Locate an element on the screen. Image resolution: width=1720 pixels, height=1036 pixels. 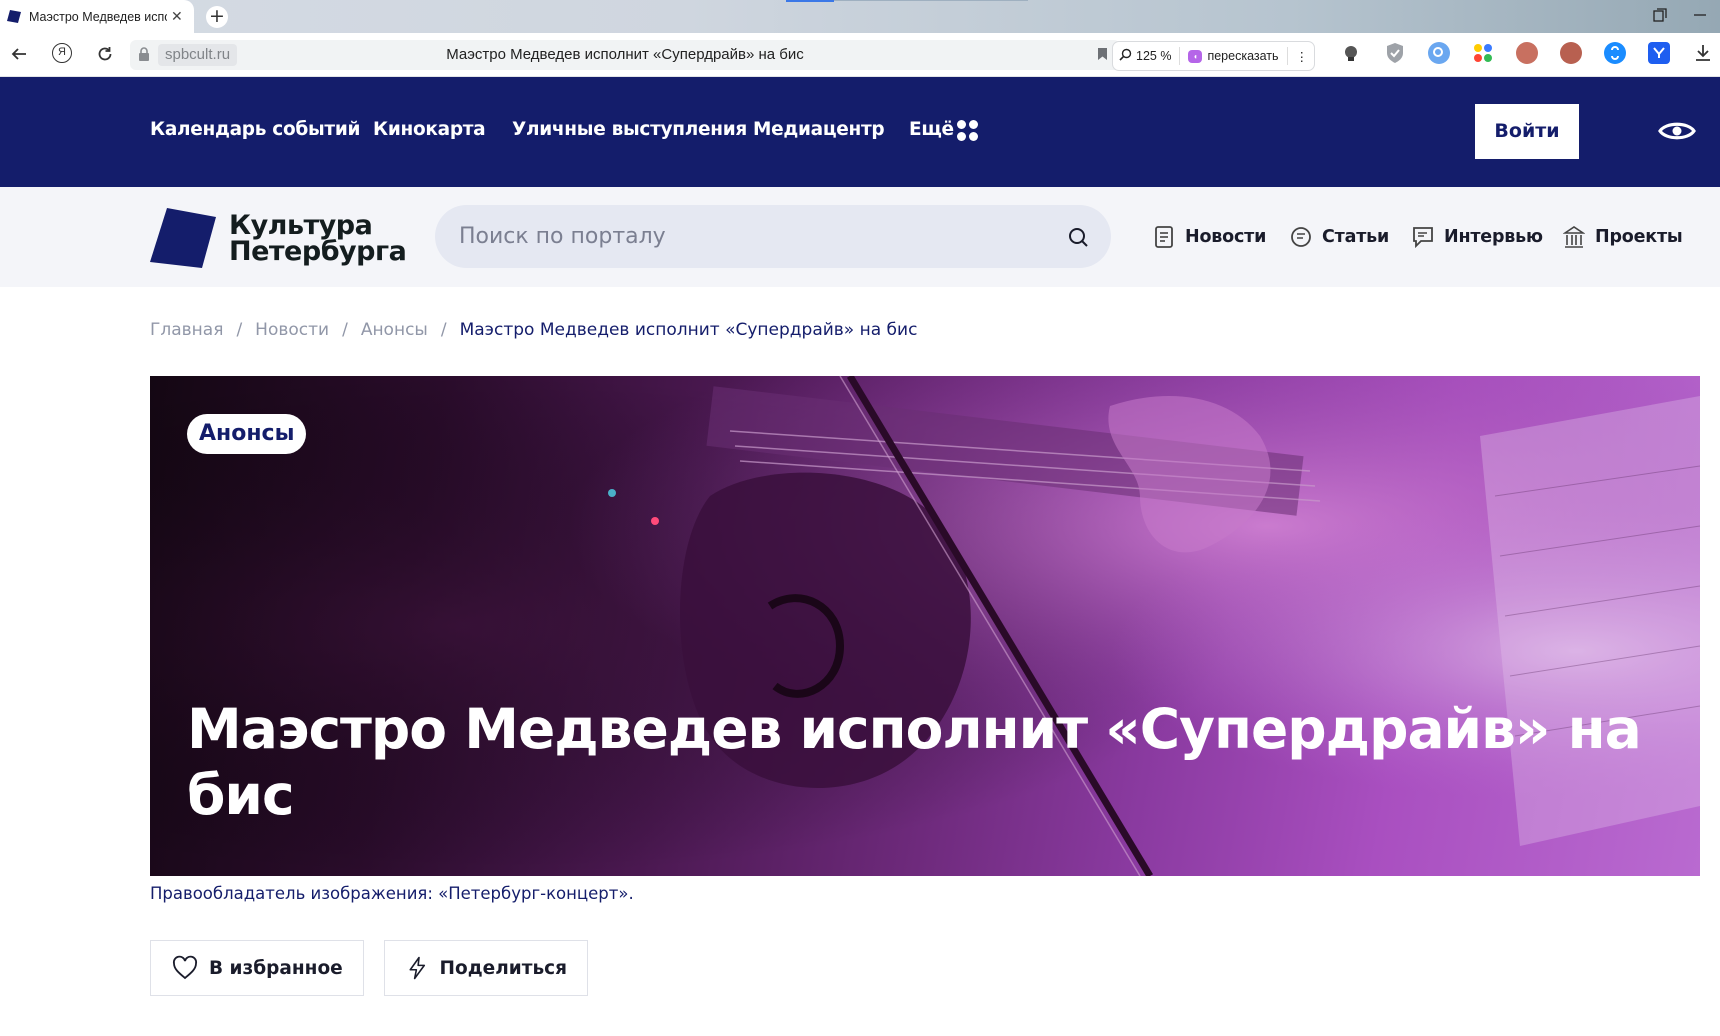
minimize-icon is located at coordinates (1700, 17).